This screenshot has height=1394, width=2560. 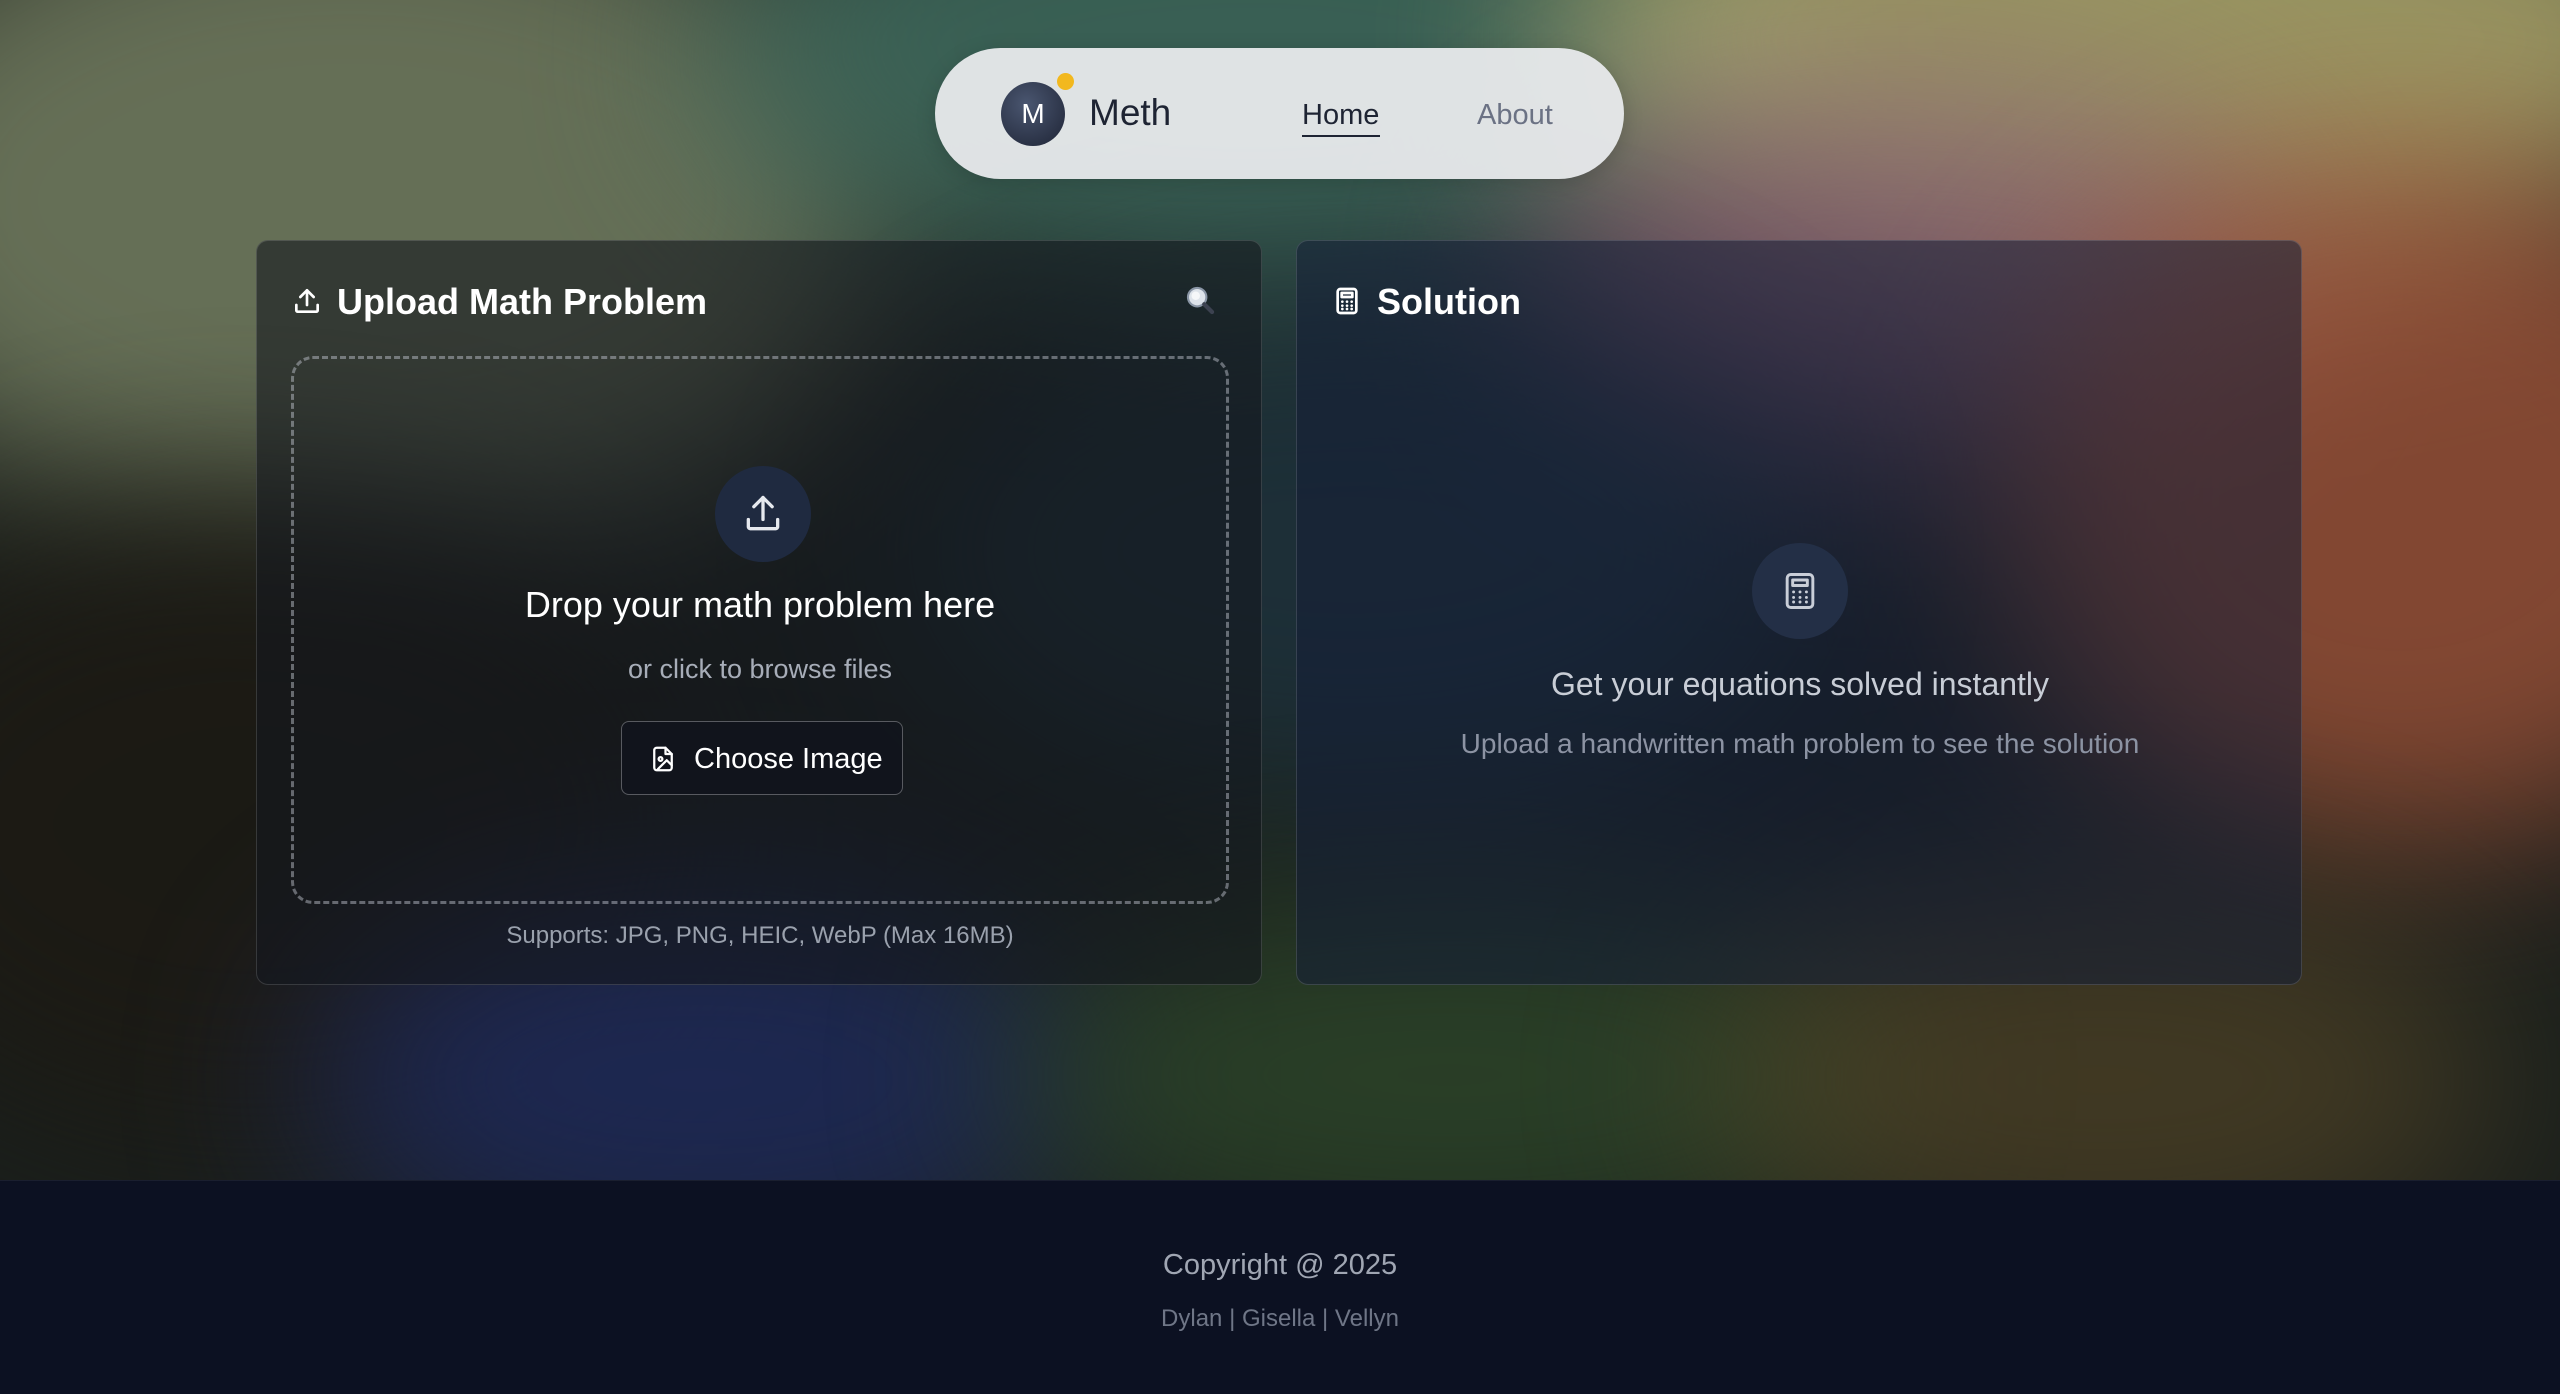 What do you see at coordinates (1800, 684) in the screenshot?
I see `solution-placeholder-title: Get your equations solved instantly` at bounding box center [1800, 684].